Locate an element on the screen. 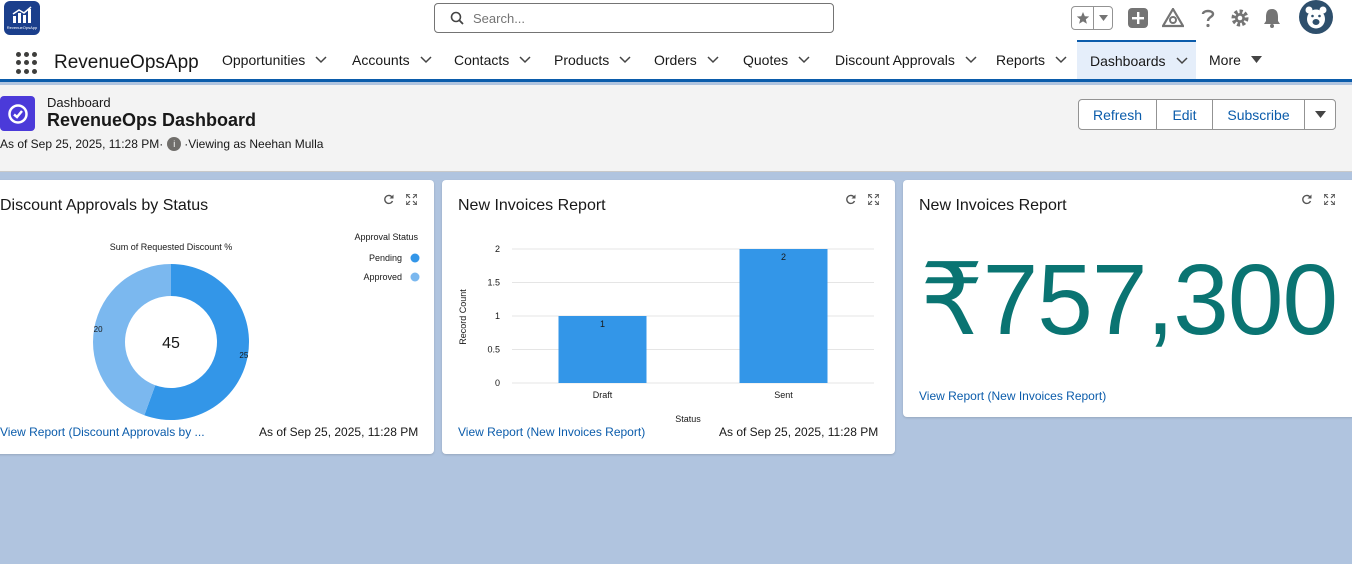  nav-item-accounts: Accounts is located at coordinates (392, 59).